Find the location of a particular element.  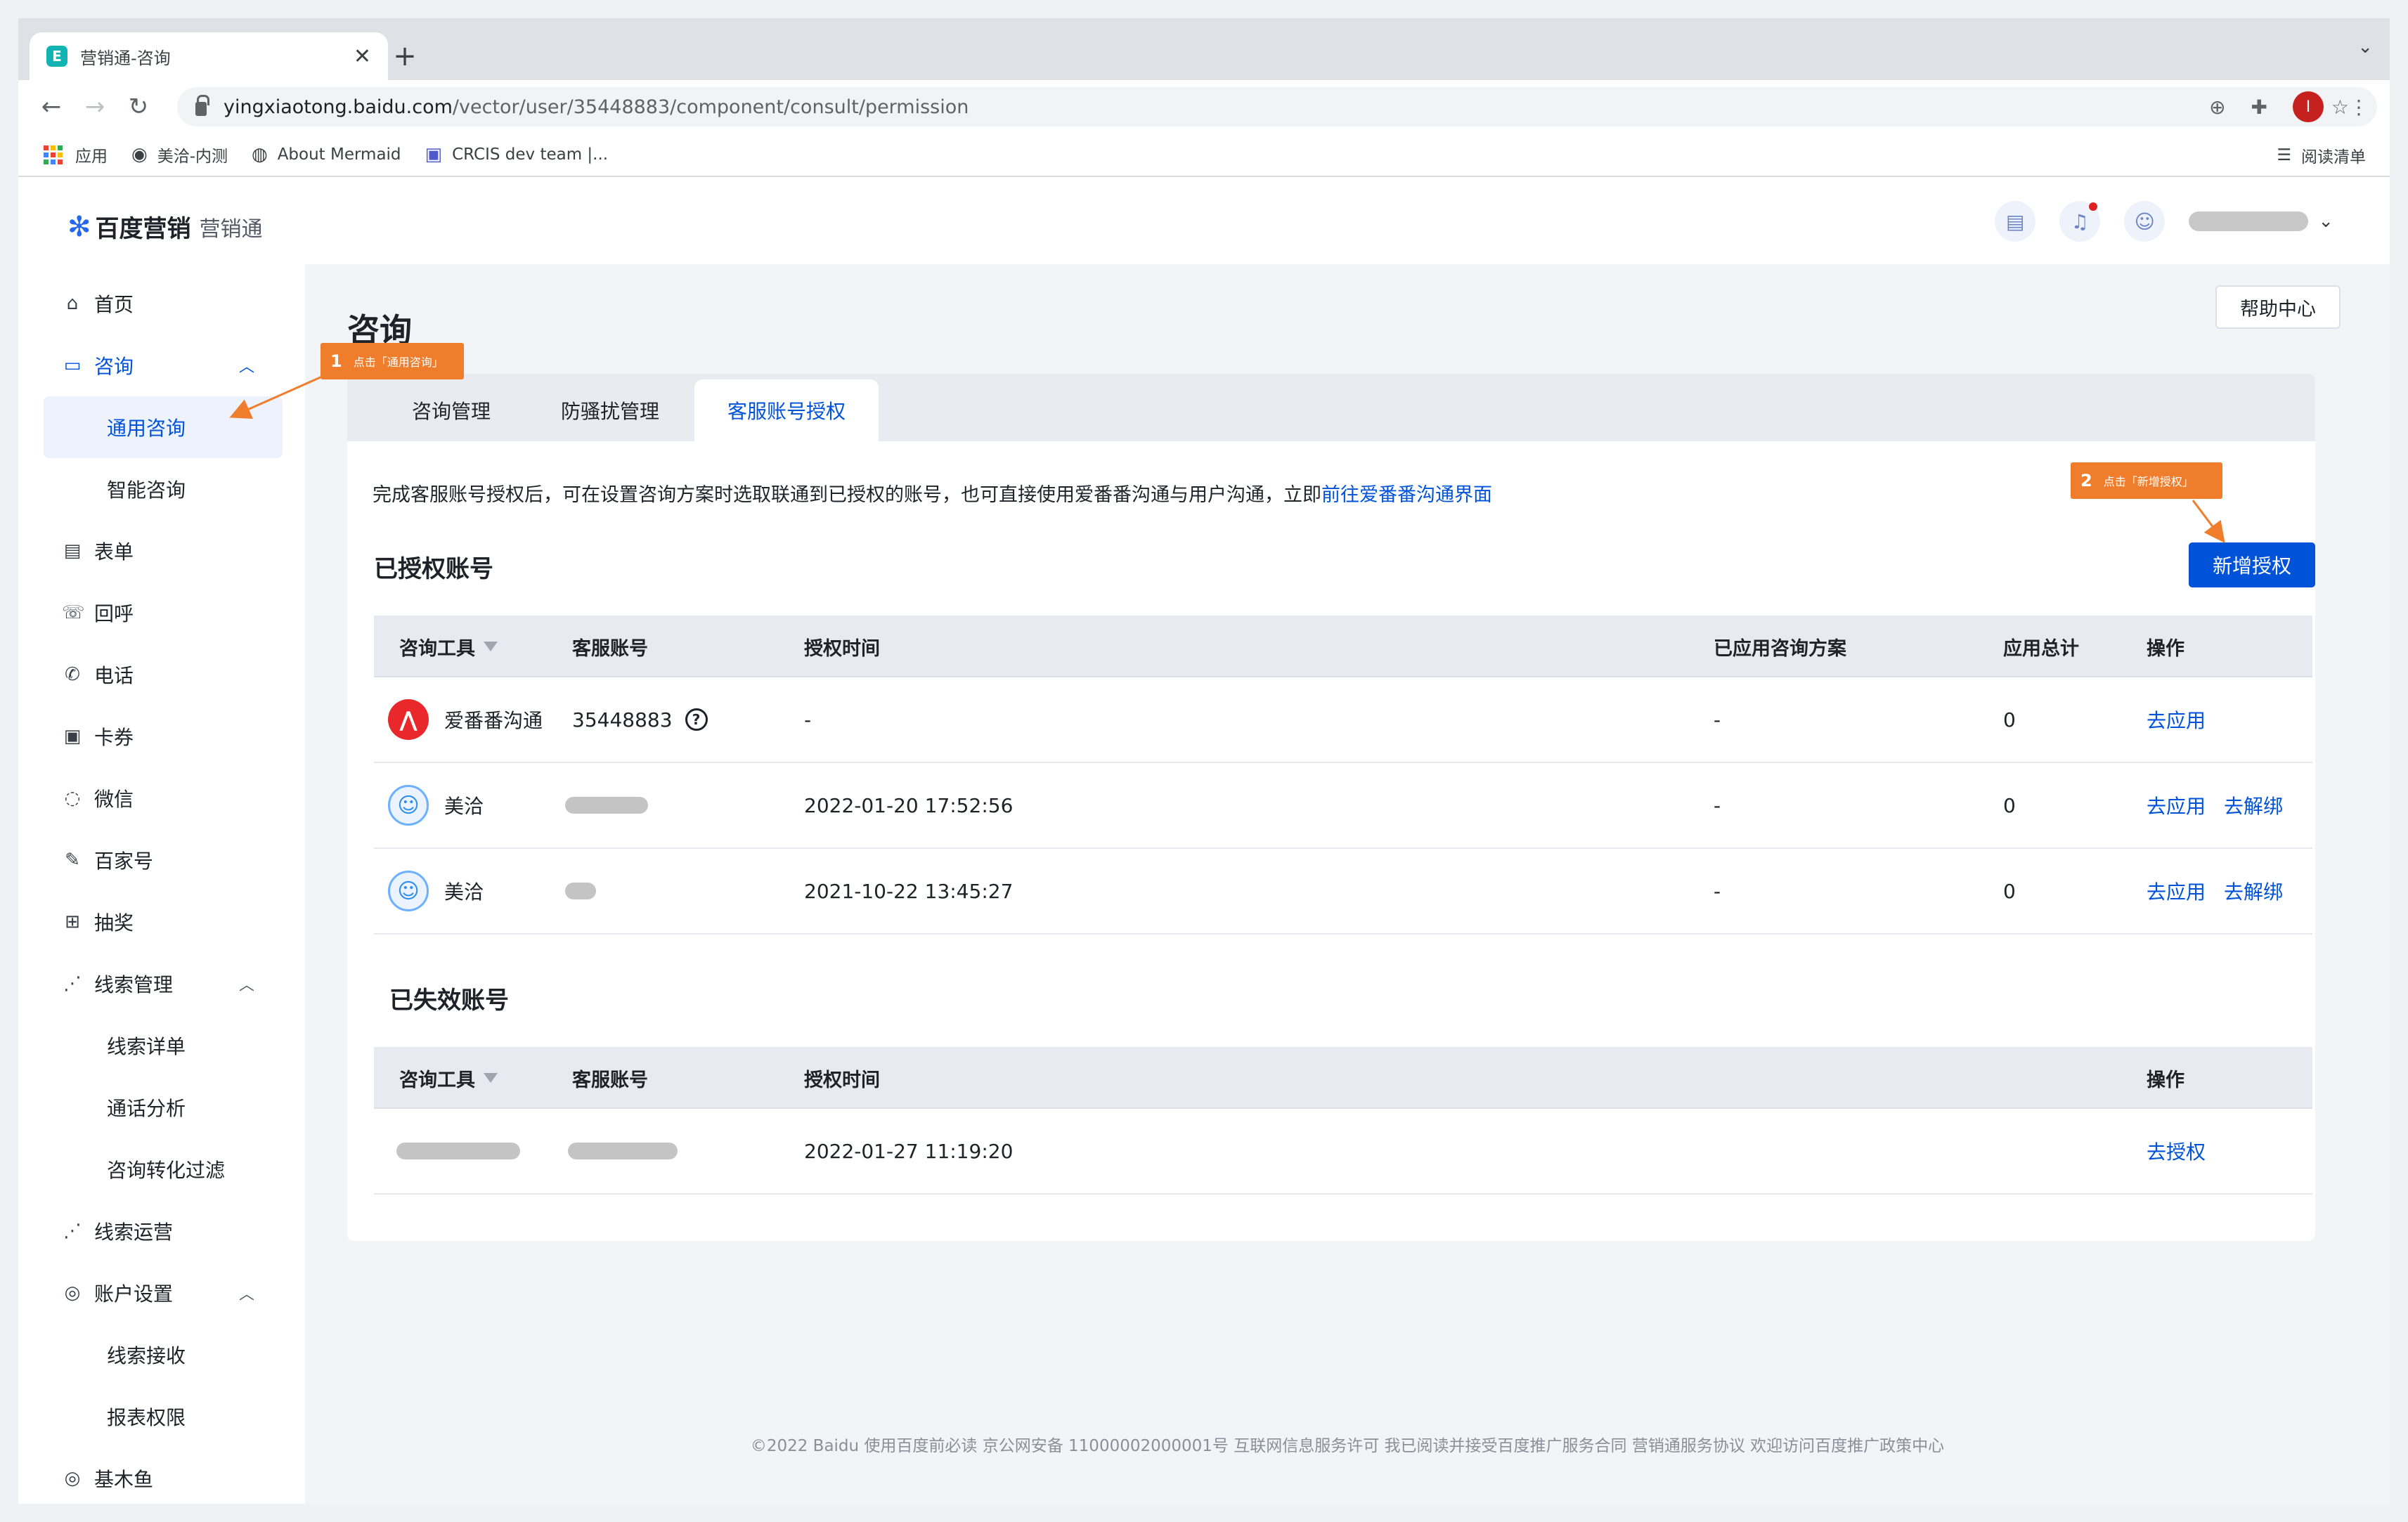

arrow-to-add-button is located at coordinates (2208, 521).